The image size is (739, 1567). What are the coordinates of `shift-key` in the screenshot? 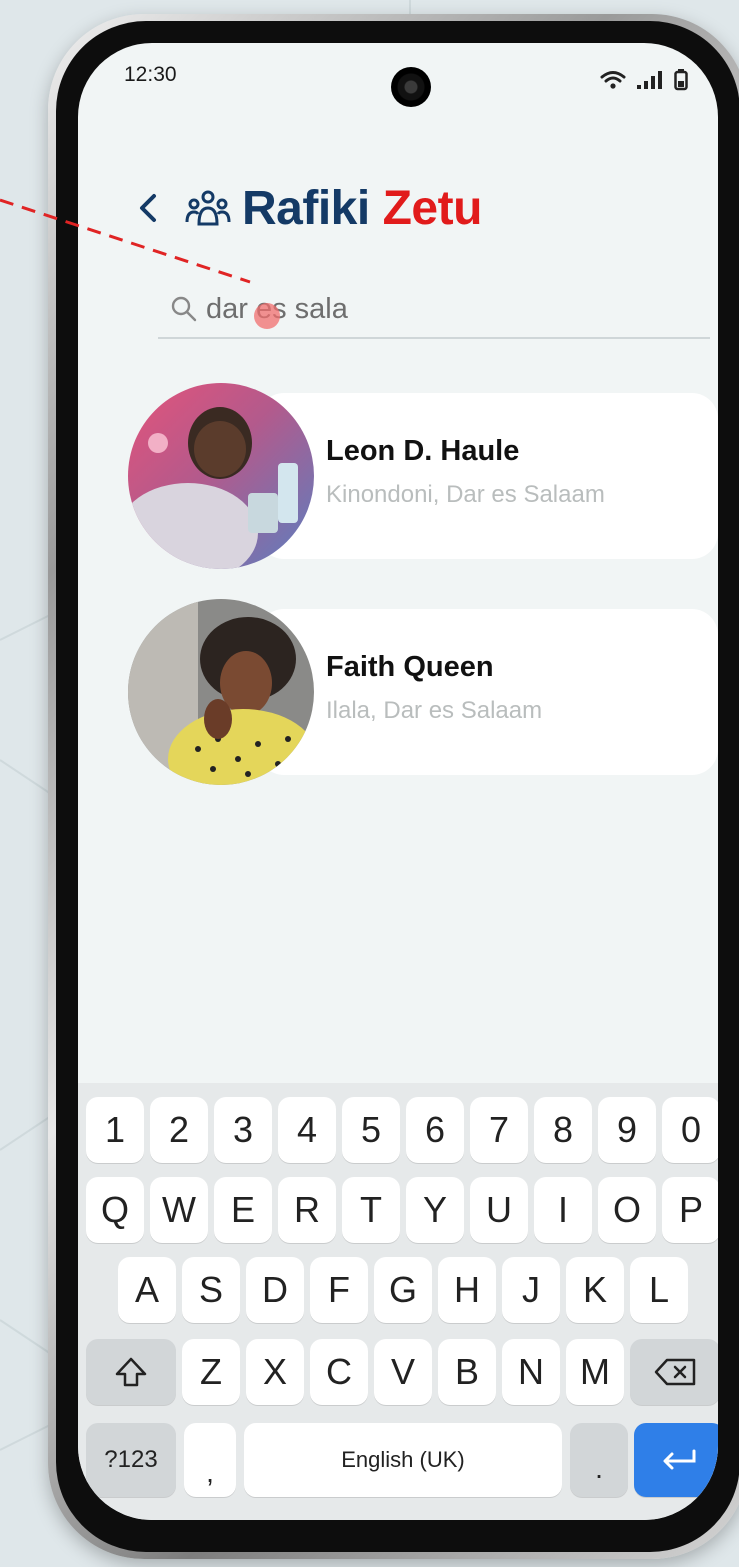 It's located at (131, 1372).